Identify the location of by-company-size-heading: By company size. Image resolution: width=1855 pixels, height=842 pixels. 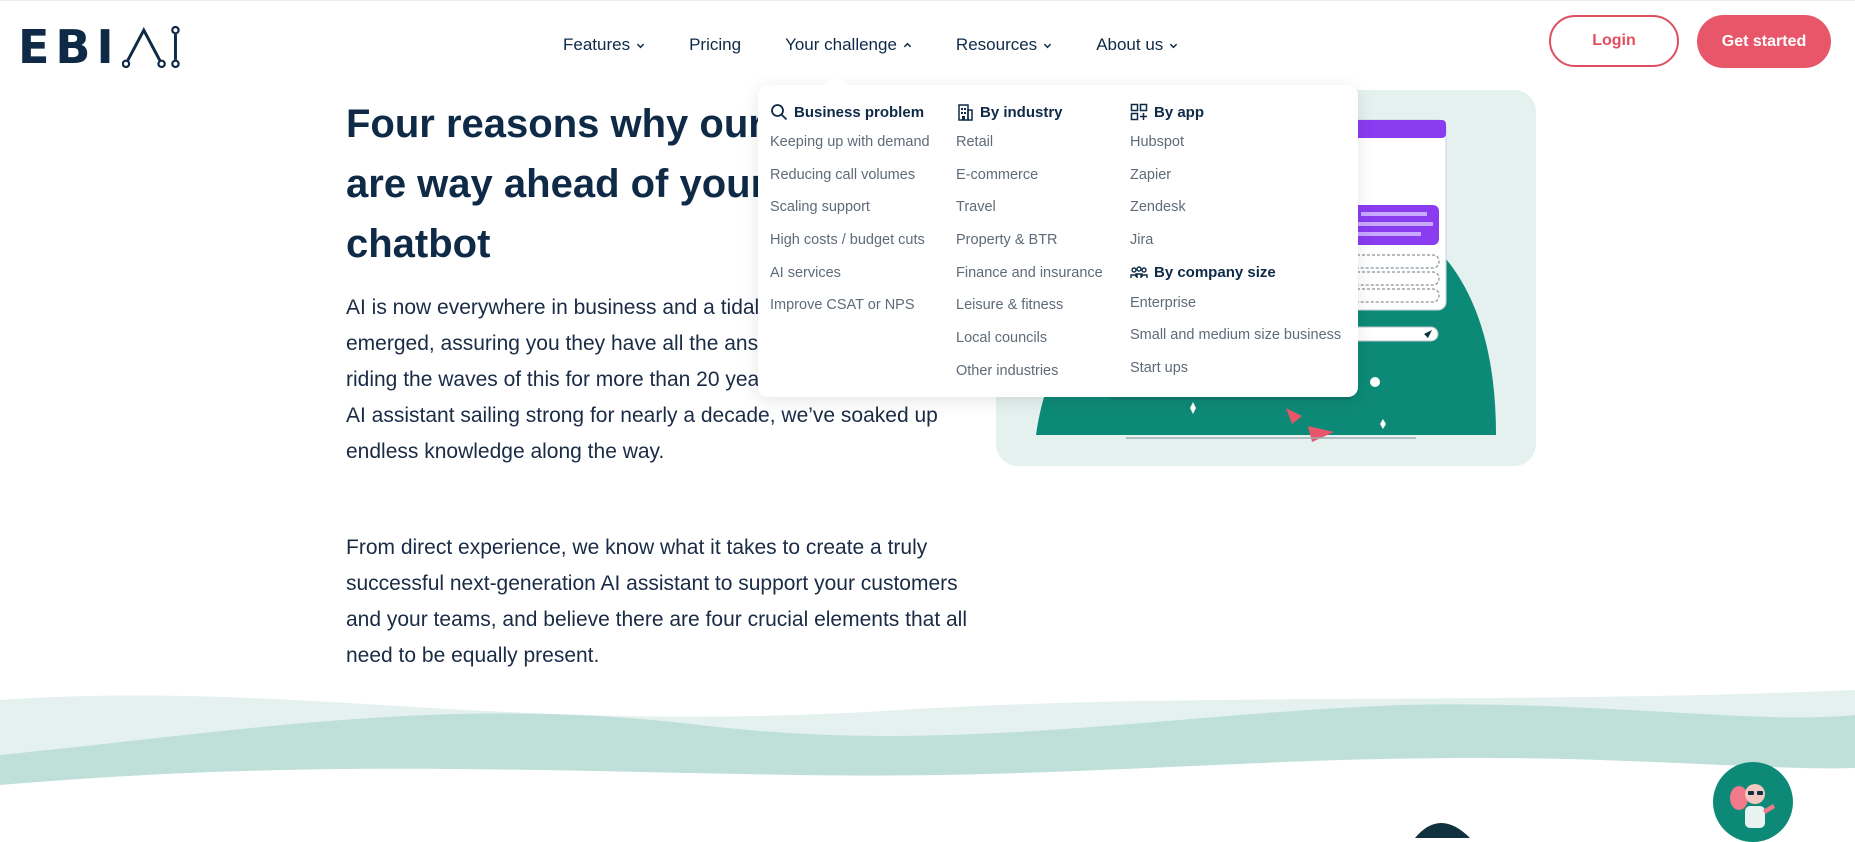
(1235, 273).